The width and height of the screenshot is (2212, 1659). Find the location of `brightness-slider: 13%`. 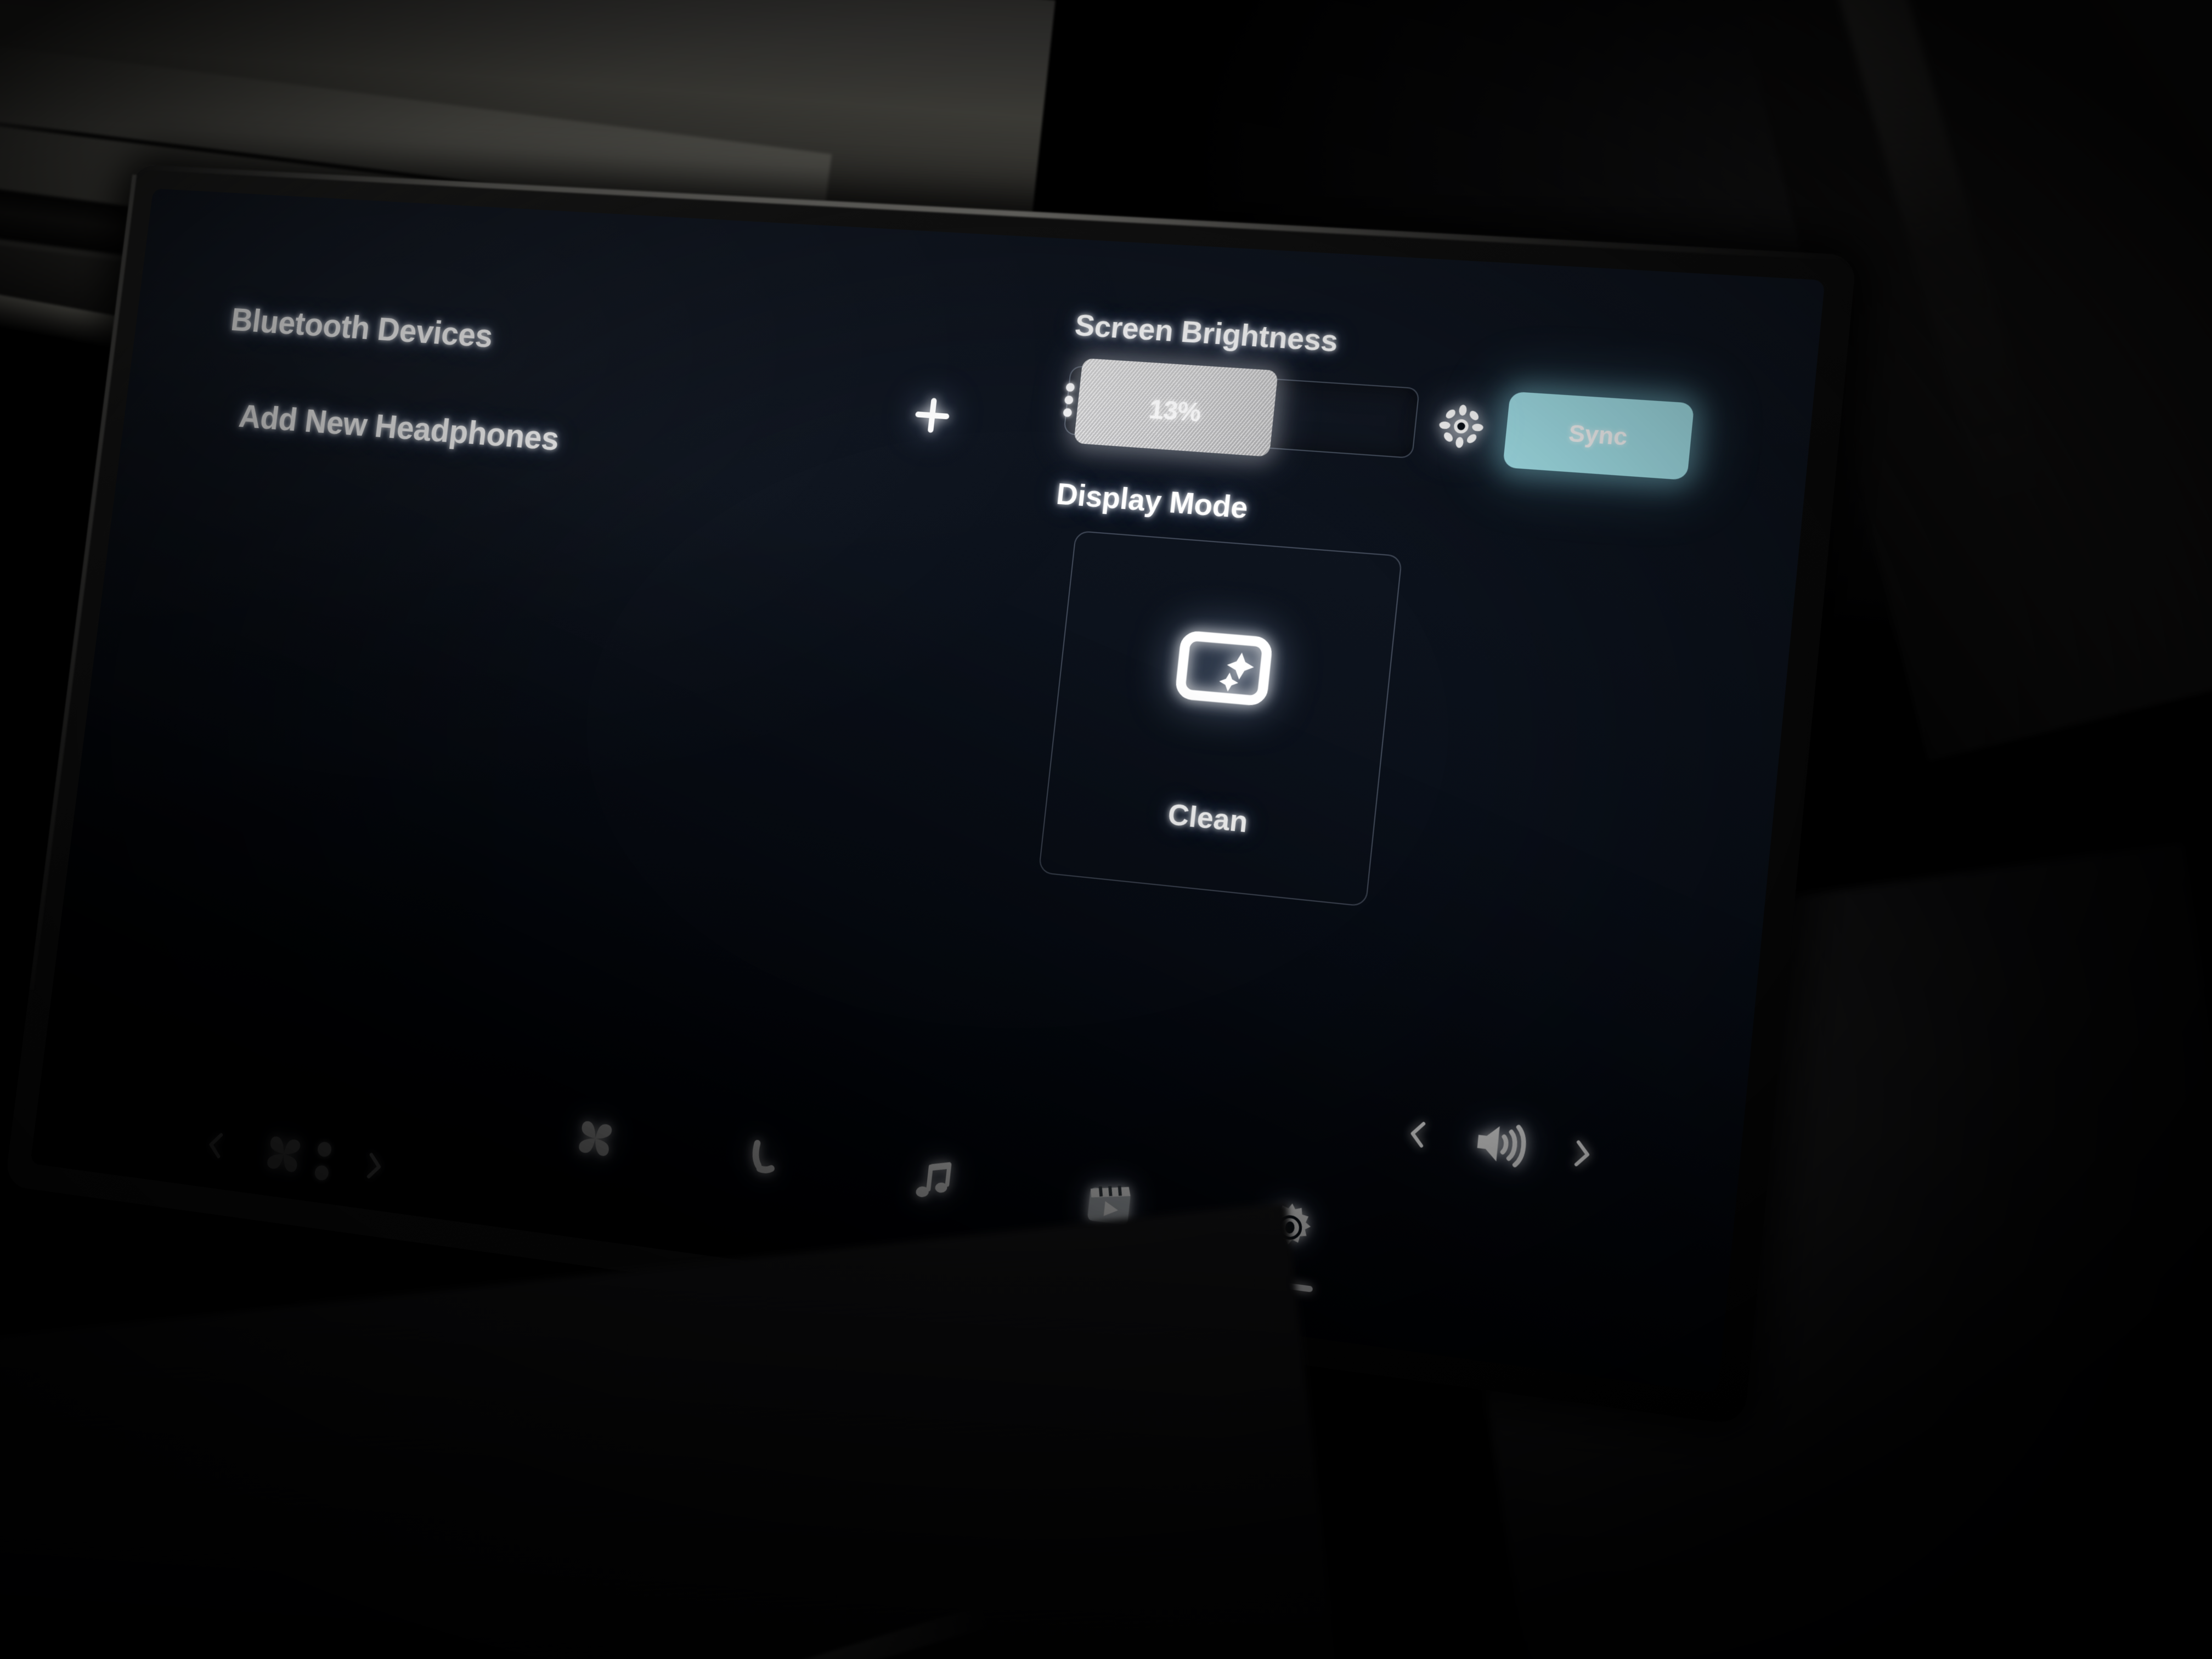

brightness-slider: 13% is located at coordinates (1242, 409).